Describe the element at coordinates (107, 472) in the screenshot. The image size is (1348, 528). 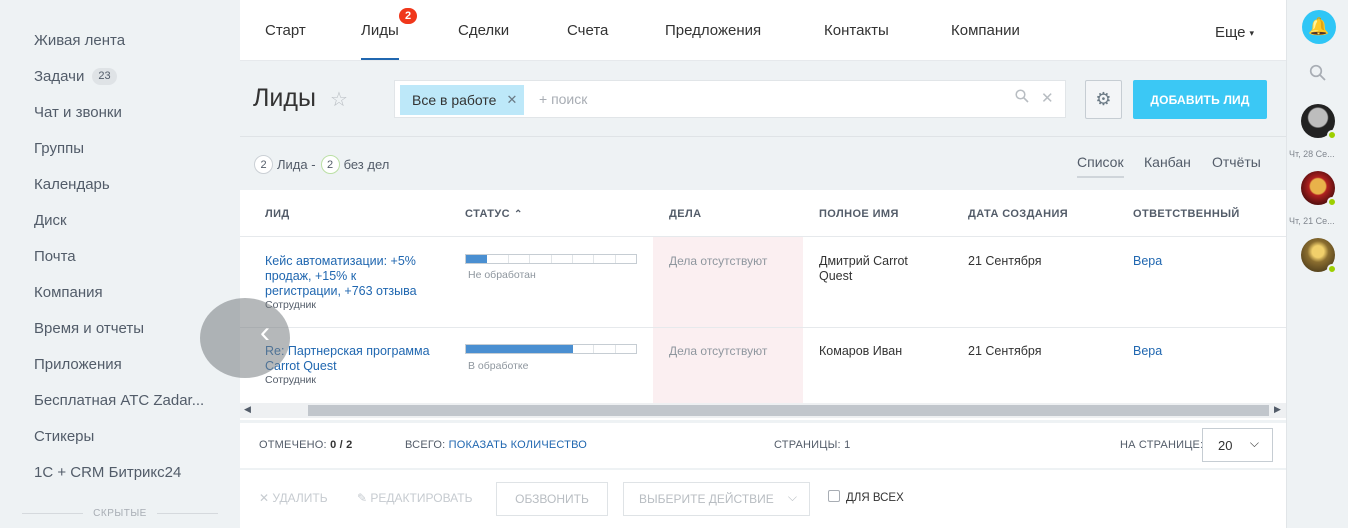
I see `sidebar-item-1c-crm: 1С + CRM Битрикс24` at that location.